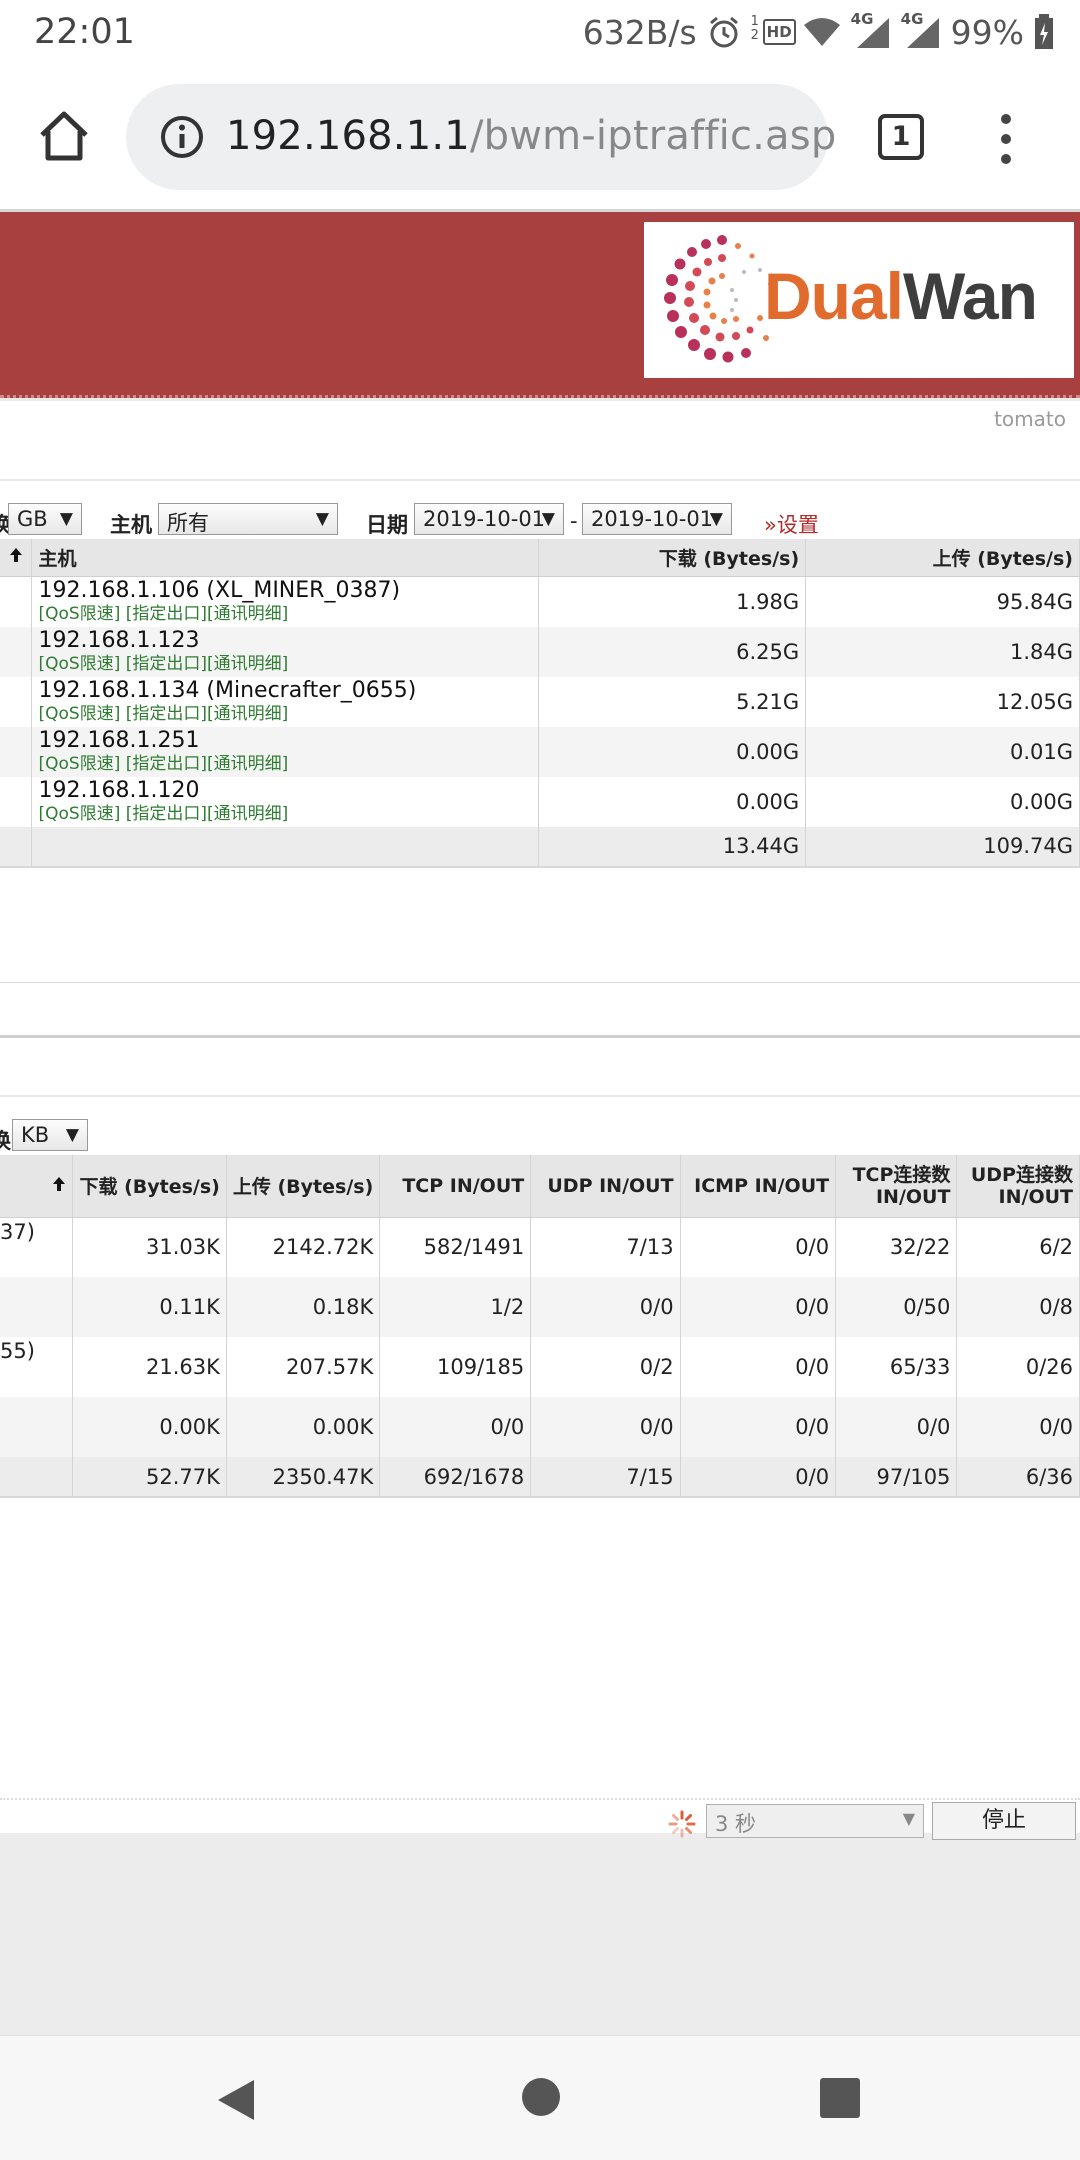 Image resolution: width=1080 pixels, height=2160 pixels. What do you see at coordinates (815, 1821) in the screenshot?
I see `refresh-interval-select: 3 秒 ▼` at bounding box center [815, 1821].